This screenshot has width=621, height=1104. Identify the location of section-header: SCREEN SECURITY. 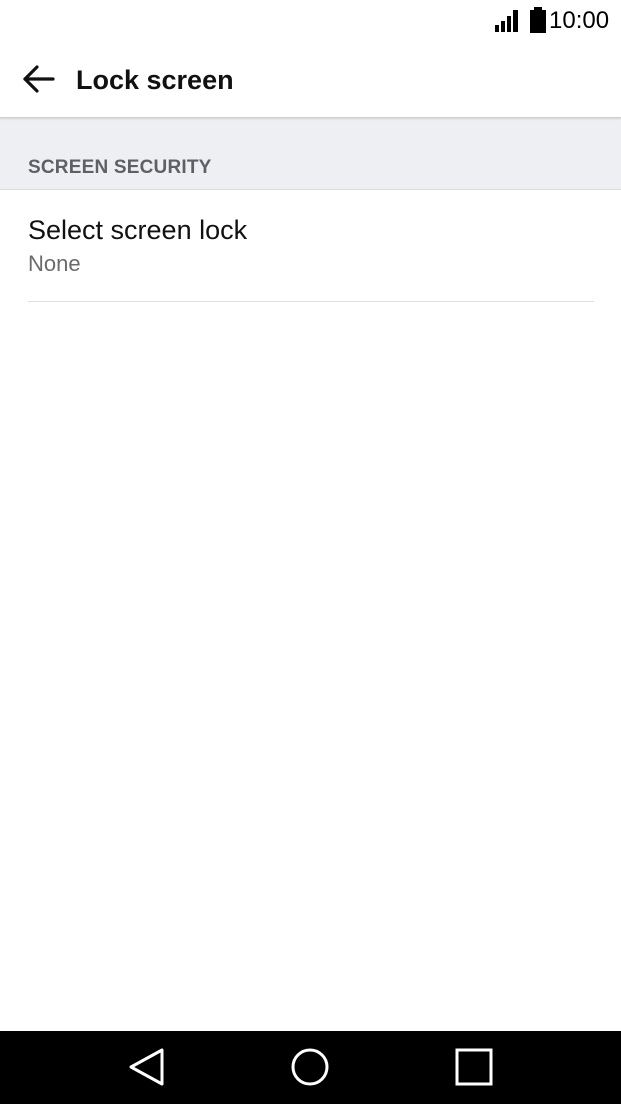
(310, 154).